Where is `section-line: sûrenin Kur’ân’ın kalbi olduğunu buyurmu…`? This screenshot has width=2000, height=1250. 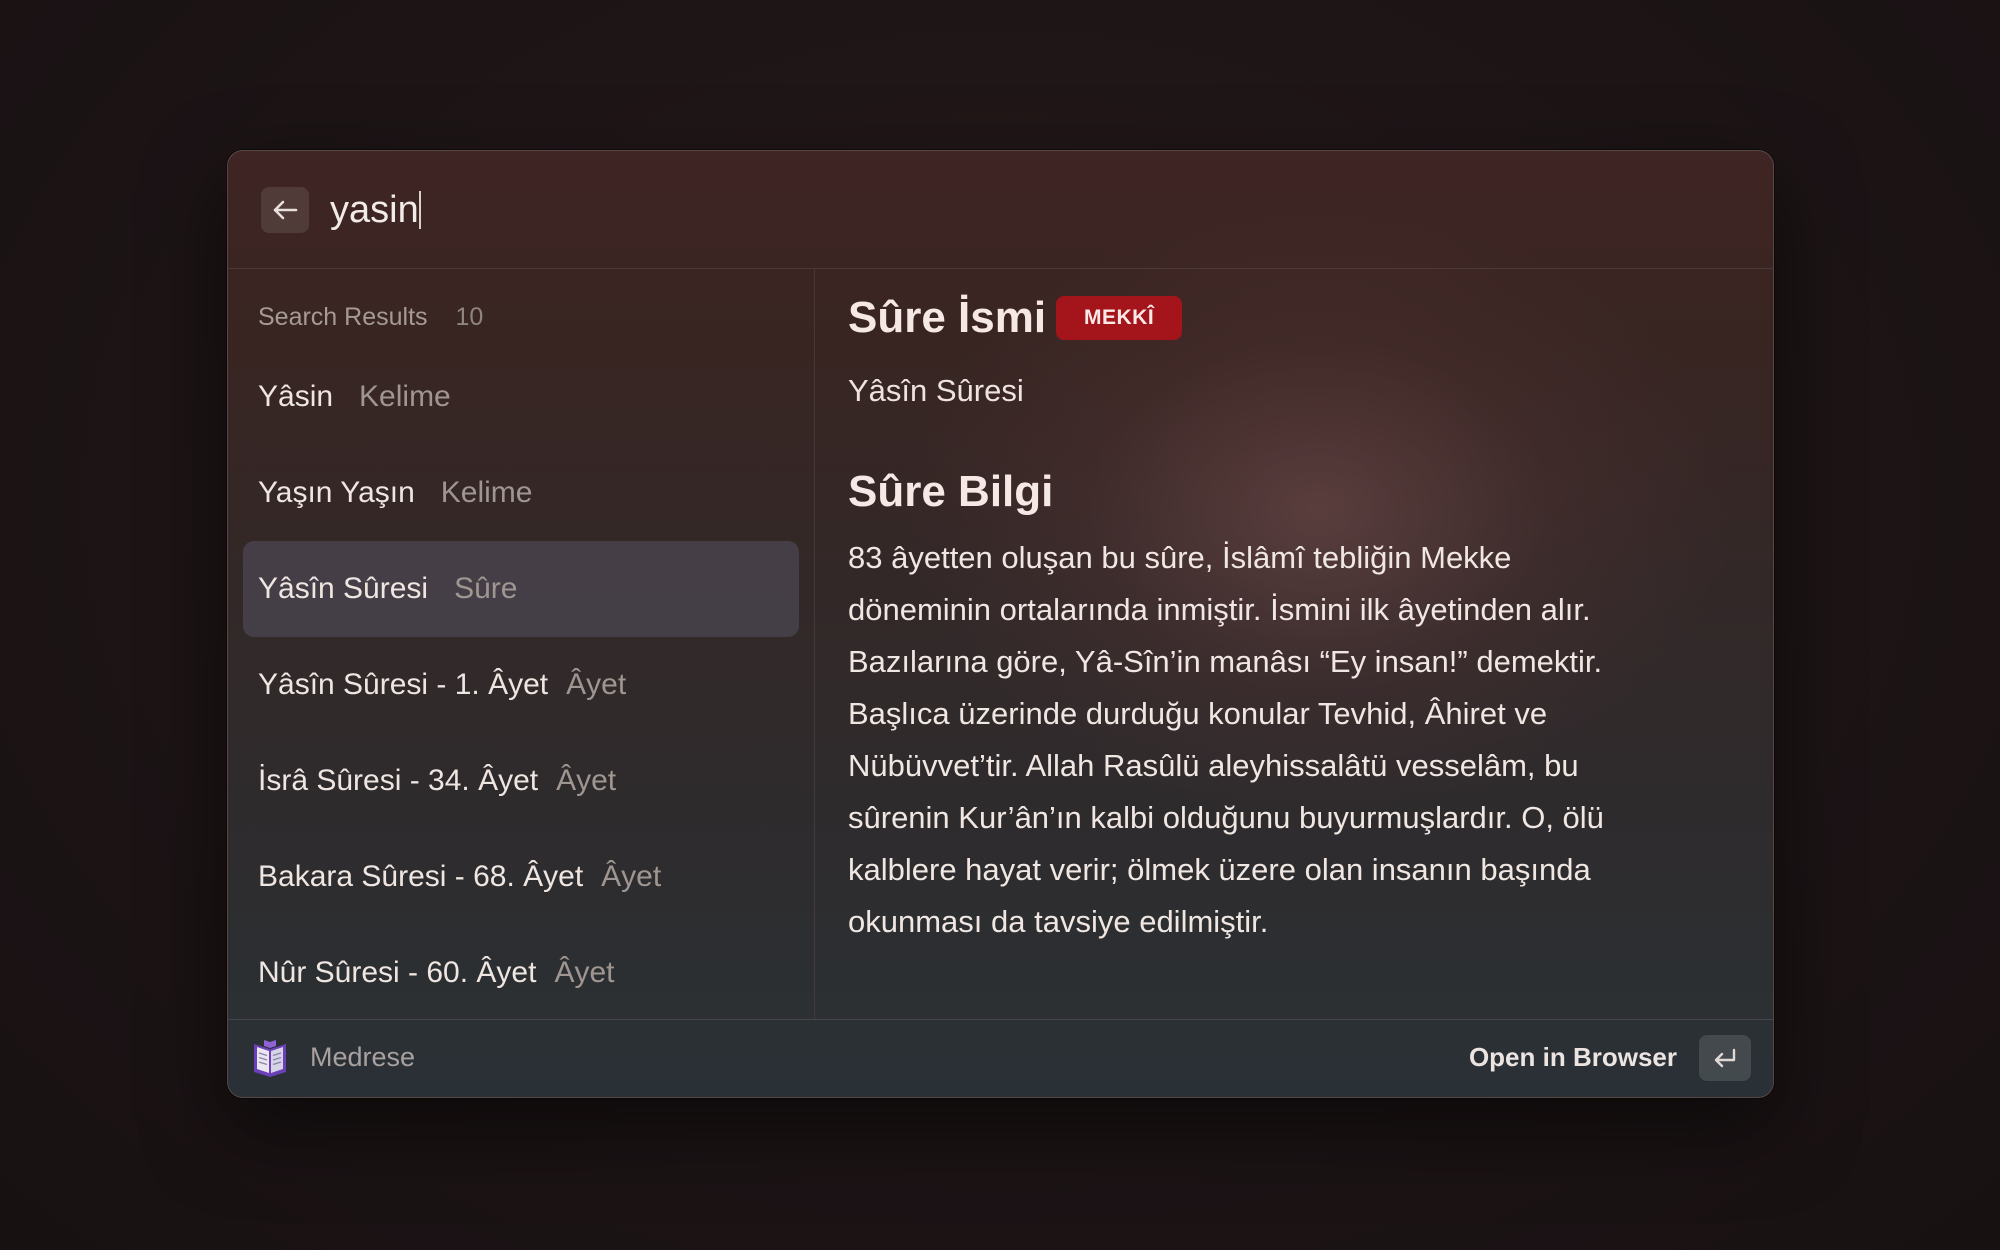
section-line: sûrenin Kur’ân’ın kalbi olduğunu buyurmu… is located at coordinates (1226, 817).